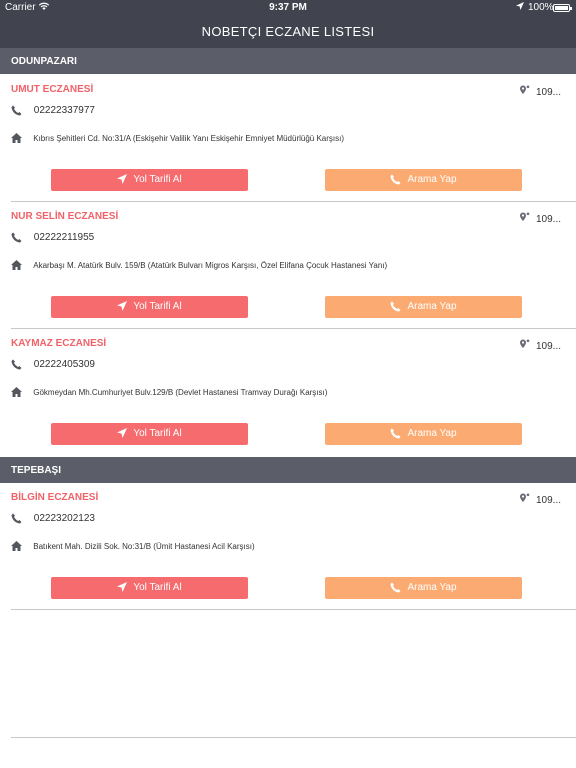 This screenshot has height=768, width=576. Describe the element at coordinates (59, 343) in the screenshot. I see `pharmacy-name: KAYMAZ ECZANESİ` at that location.